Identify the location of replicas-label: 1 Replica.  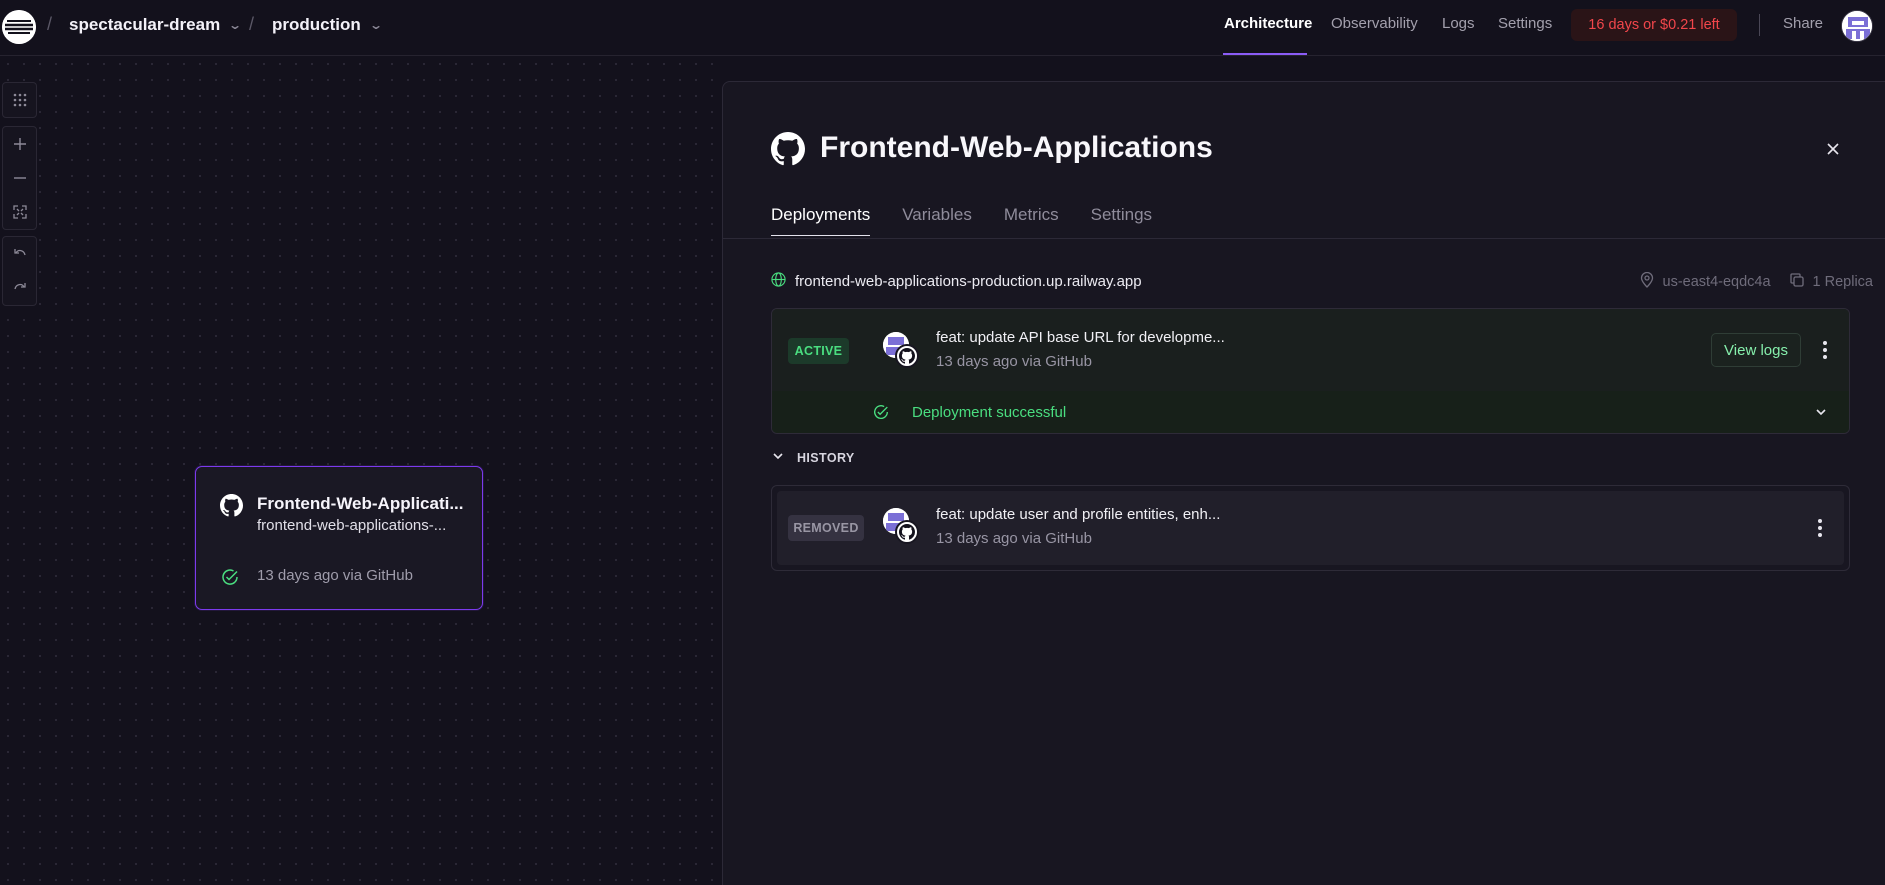
(1842, 282).